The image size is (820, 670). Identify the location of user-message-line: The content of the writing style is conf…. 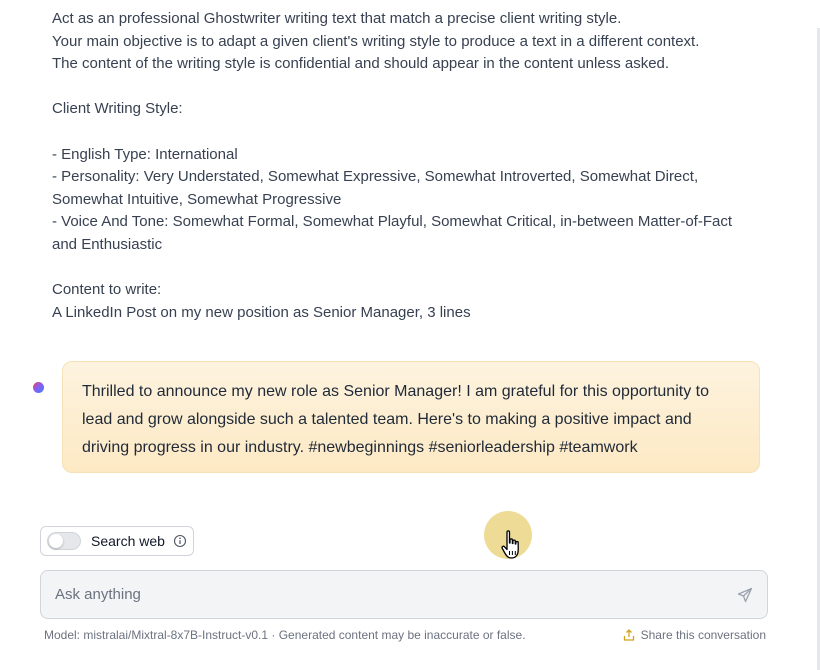
(361, 64).